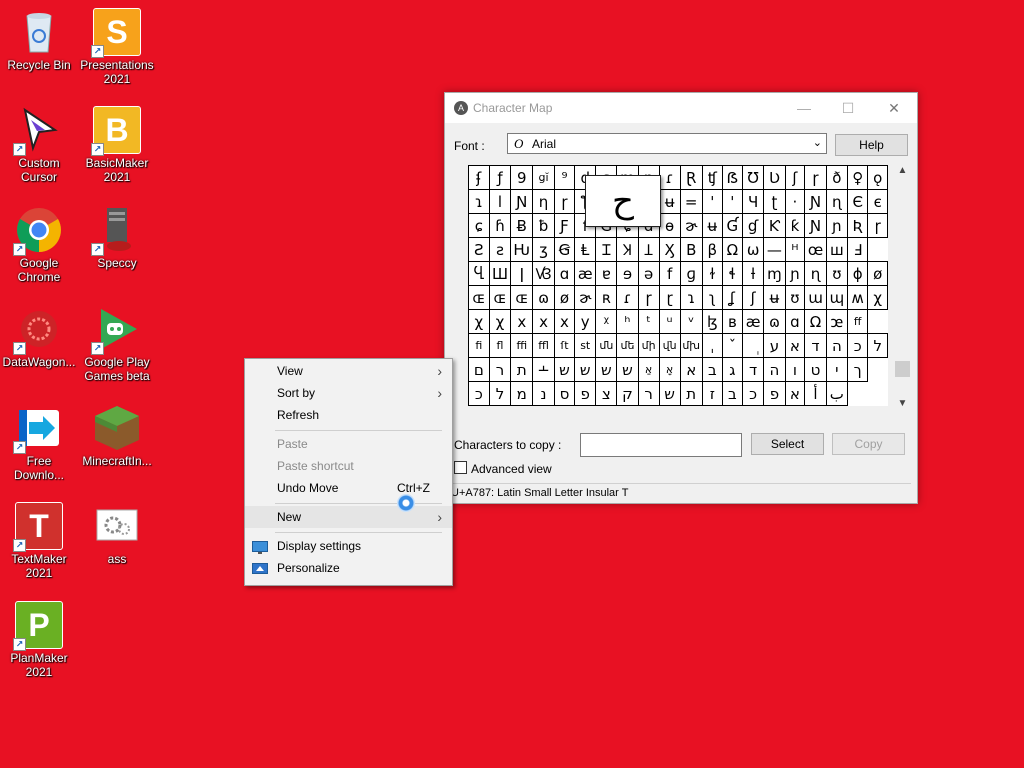 This screenshot has width=1024, height=768. What do you see at coordinates (117, 534) in the screenshot?
I see `desktop-icon-ass: ass` at bounding box center [117, 534].